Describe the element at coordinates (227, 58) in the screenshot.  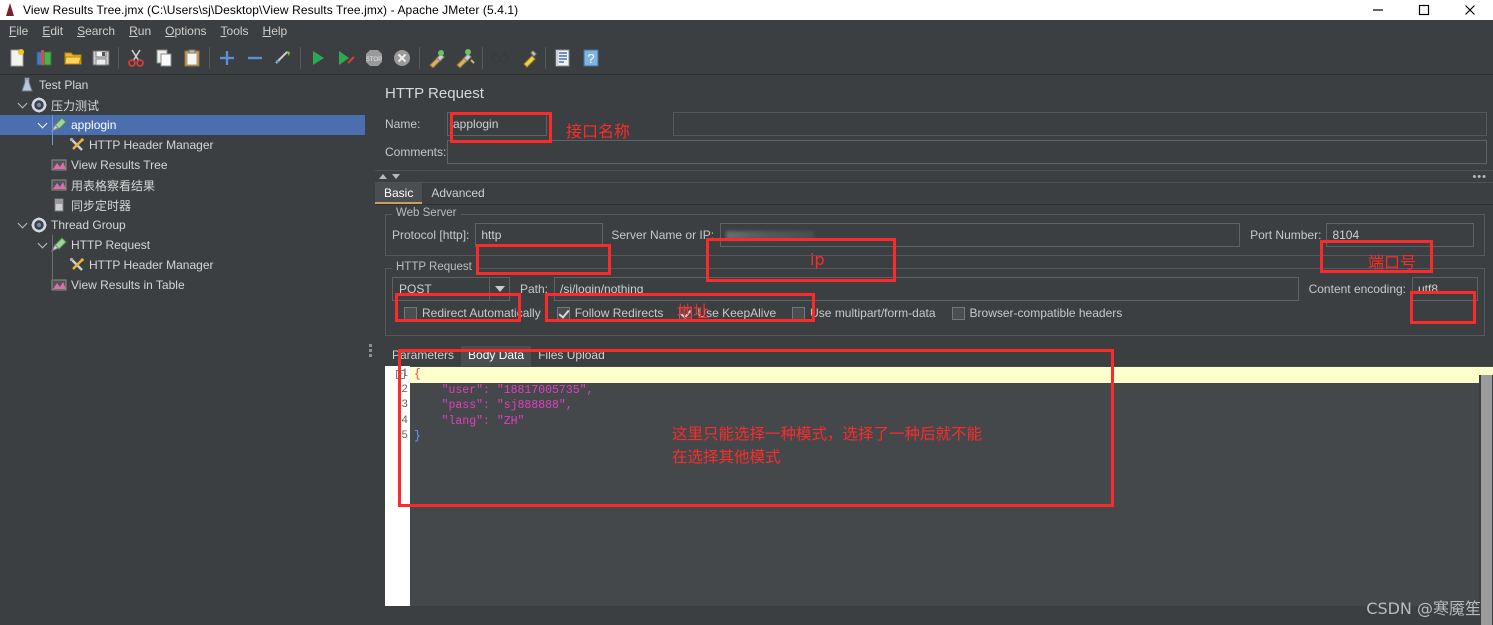
I see `expand-all-icon` at that location.